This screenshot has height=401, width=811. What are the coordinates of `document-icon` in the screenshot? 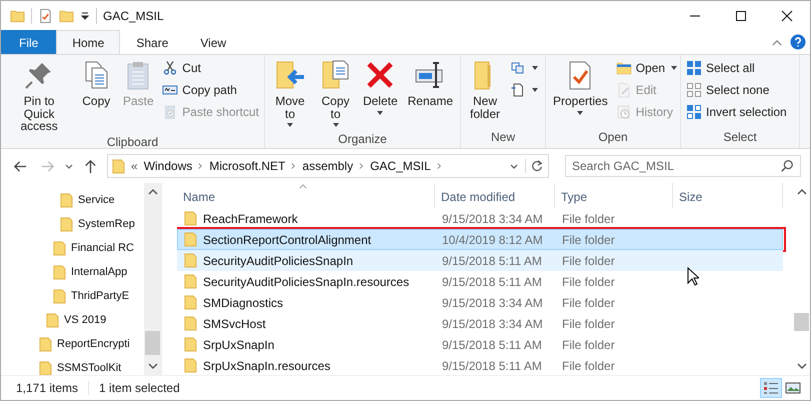 It's located at (518, 90).